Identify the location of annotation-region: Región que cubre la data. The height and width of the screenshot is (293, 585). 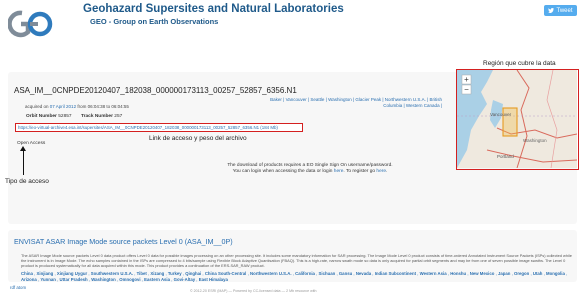
(519, 63).